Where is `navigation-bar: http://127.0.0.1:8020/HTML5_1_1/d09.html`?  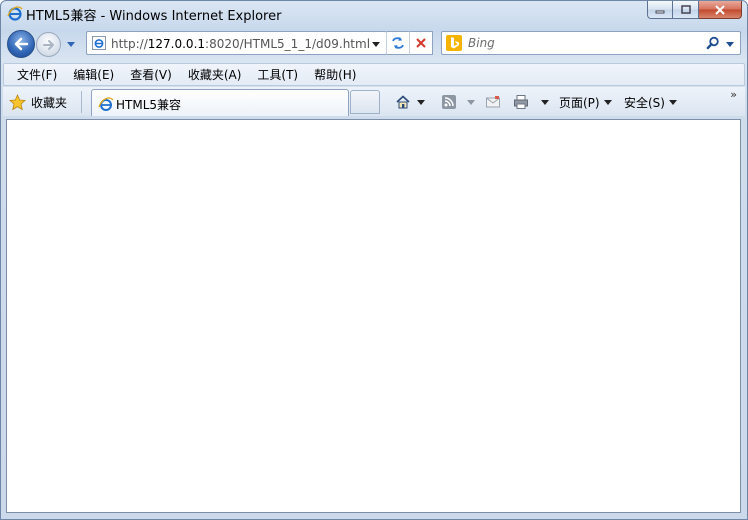 navigation-bar: http://127.0.0.1:8020/HTML5_1_1/d09.html is located at coordinates (374, 44).